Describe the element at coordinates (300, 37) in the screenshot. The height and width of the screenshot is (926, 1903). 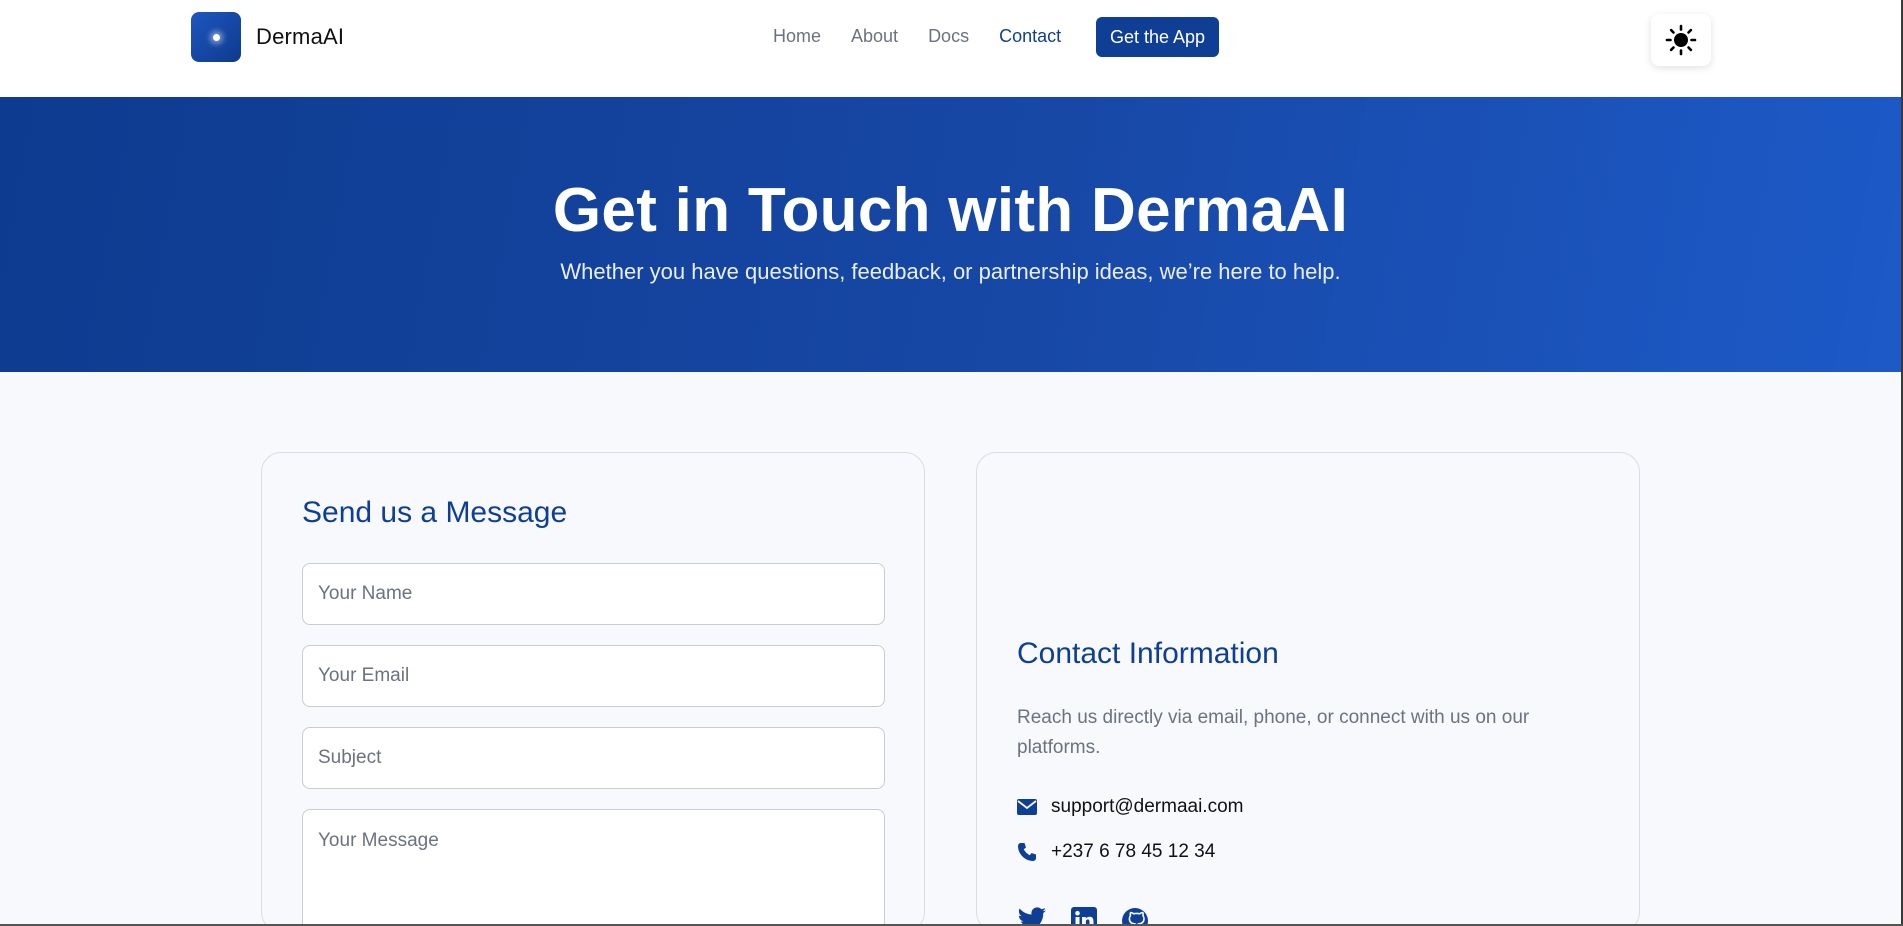
I see `brand-name: DermaAI` at that location.